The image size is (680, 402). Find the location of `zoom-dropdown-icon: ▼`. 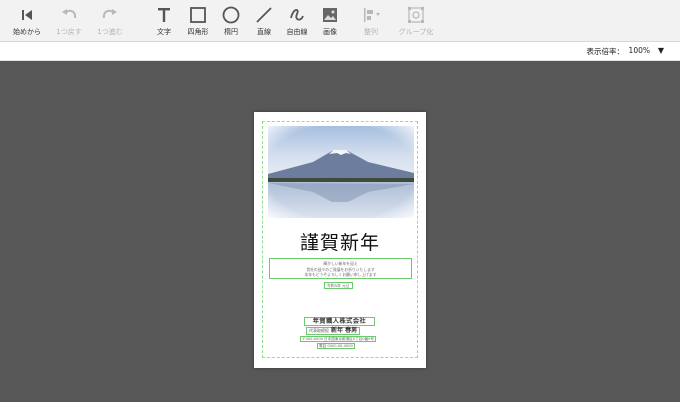

zoom-dropdown-icon: ▼ is located at coordinates (661, 50).